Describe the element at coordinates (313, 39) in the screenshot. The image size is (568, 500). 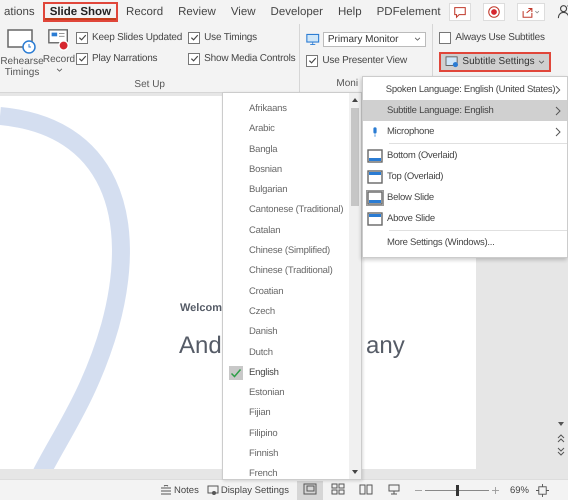
I see `monitor-icon` at that location.